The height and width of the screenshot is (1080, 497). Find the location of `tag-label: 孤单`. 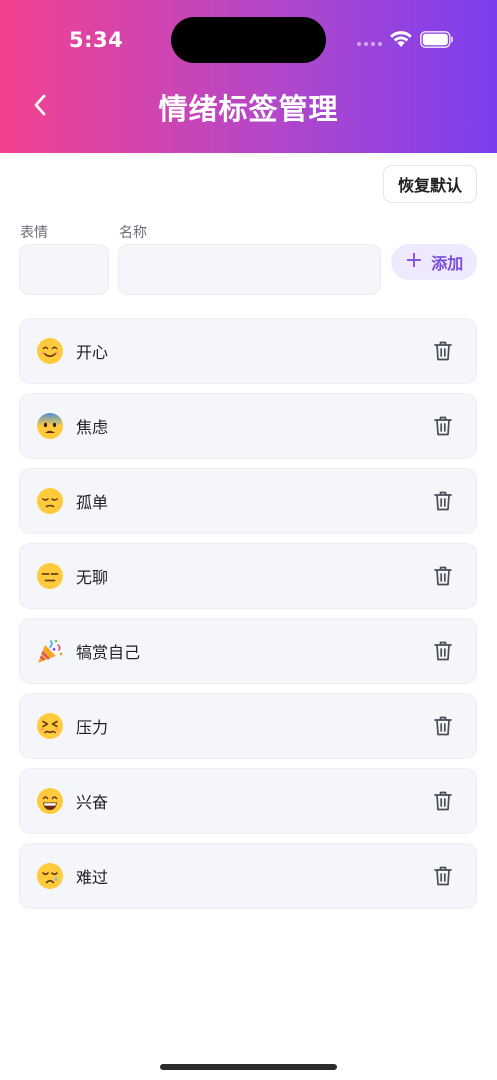

tag-label: 孤单 is located at coordinates (92, 502).